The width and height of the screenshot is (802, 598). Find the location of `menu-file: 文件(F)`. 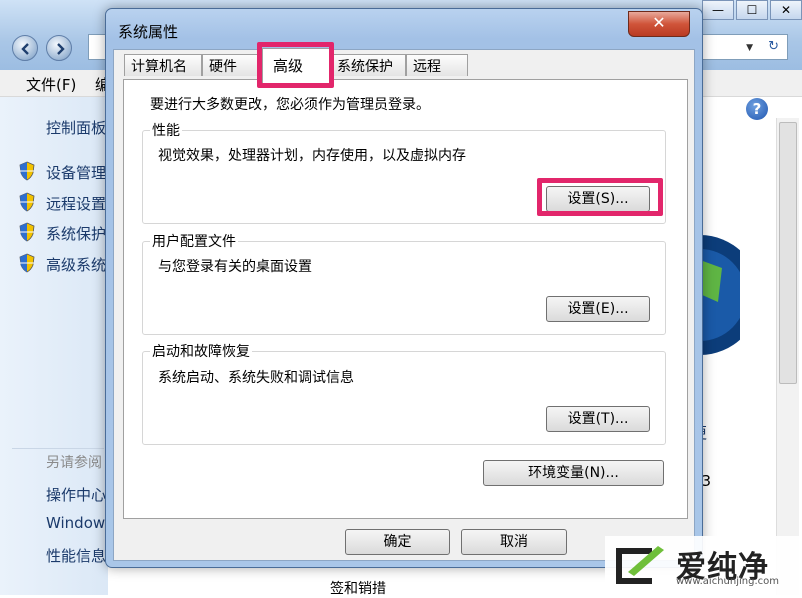

menu-file: 文件(F) is located at coordinates (51, 84).